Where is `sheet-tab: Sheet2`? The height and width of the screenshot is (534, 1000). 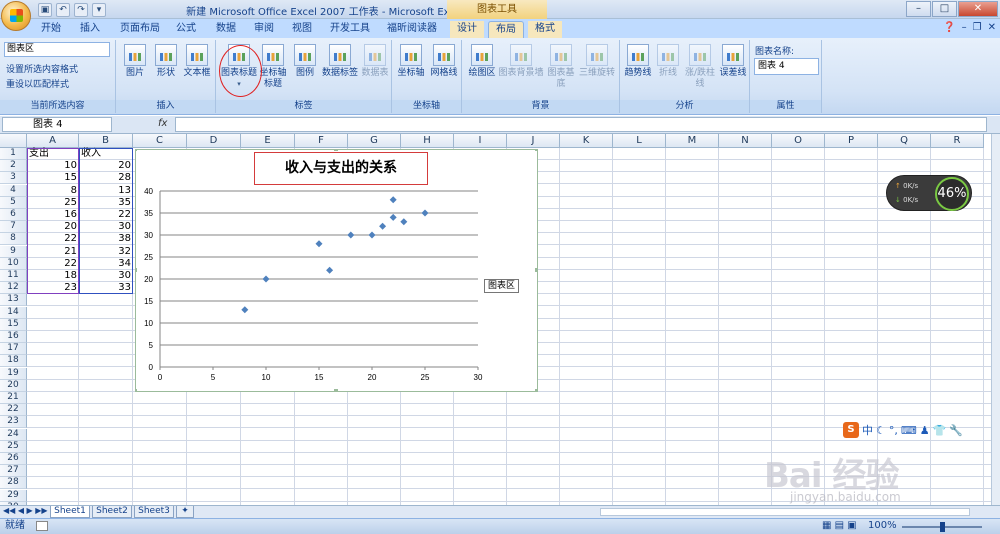
sheet-tab: Sheet2 is located at coordinates (112, 512).